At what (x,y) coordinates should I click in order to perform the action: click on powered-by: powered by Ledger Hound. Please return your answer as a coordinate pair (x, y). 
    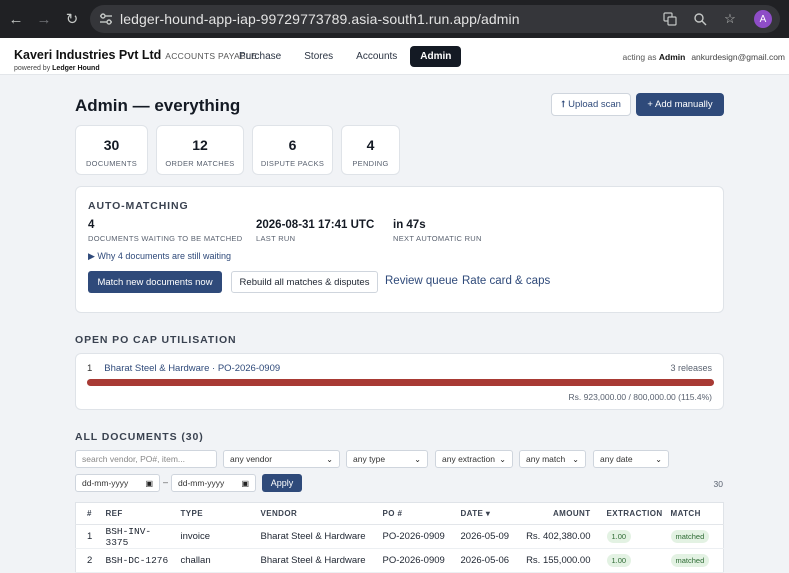
    Looking at the image, I should click on (57, 68).